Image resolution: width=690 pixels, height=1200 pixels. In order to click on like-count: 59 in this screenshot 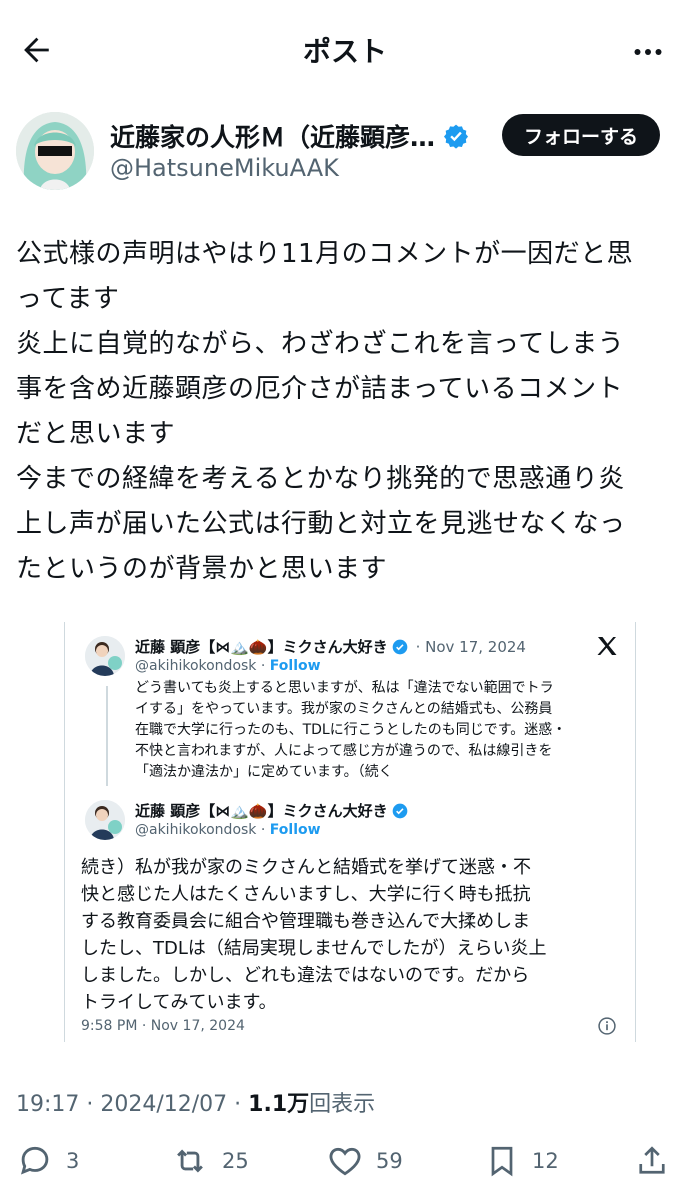, I will do `click(389, 1161)`.